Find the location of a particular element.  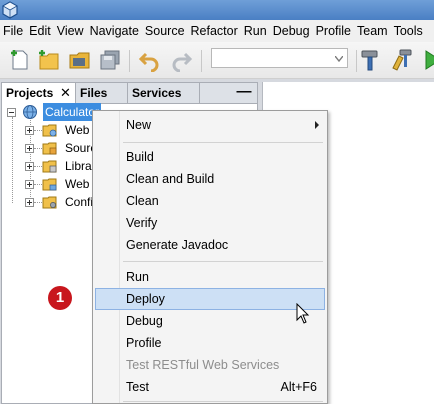

tab-projects-label: Projects is located at coordinates (30, 93).